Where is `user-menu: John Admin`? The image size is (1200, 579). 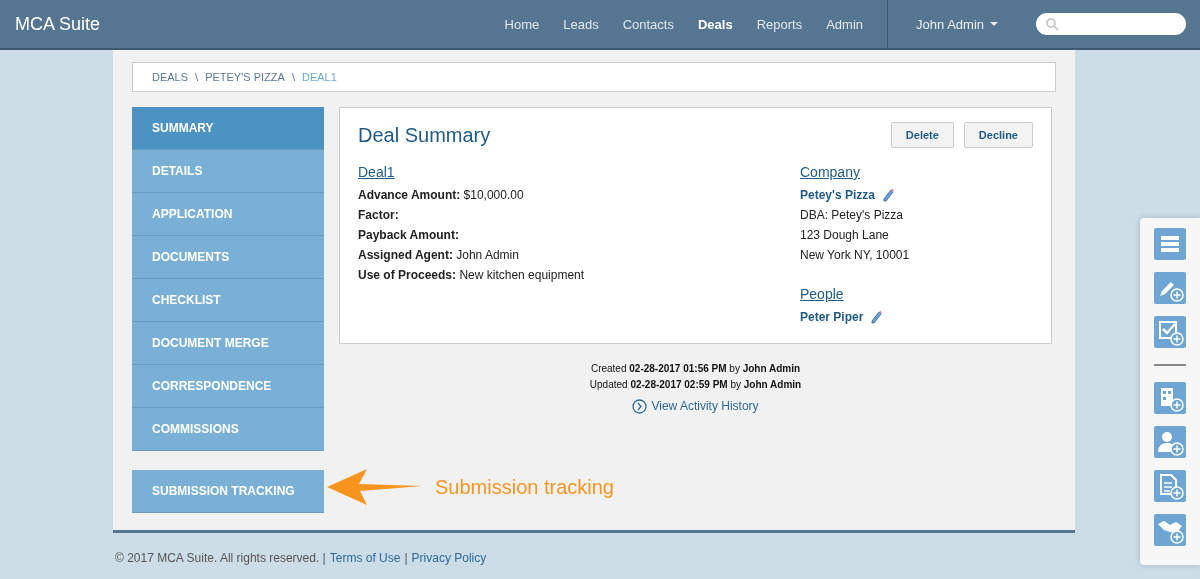 user-menu: John Admin is located at coordinates (957, 24).